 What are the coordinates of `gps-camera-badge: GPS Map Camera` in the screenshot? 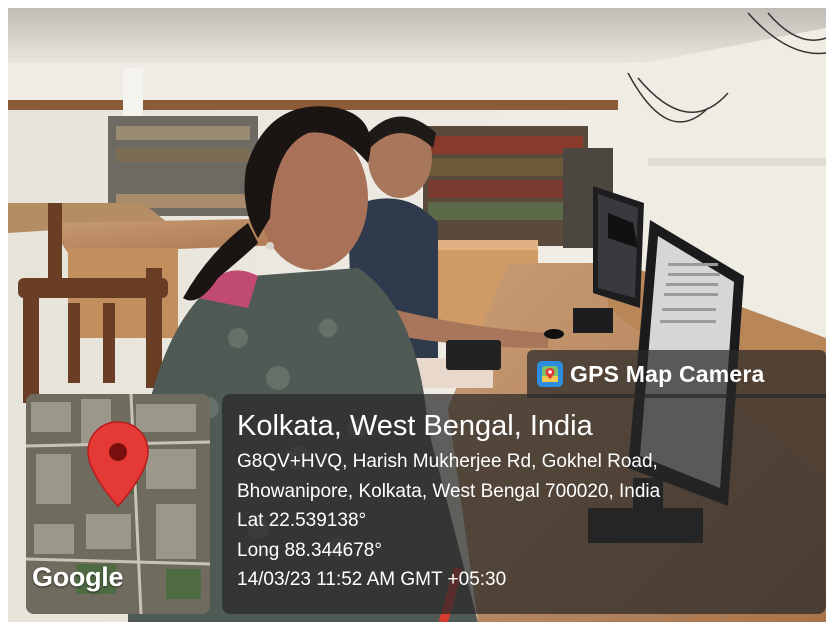 It's located at (676, 374).